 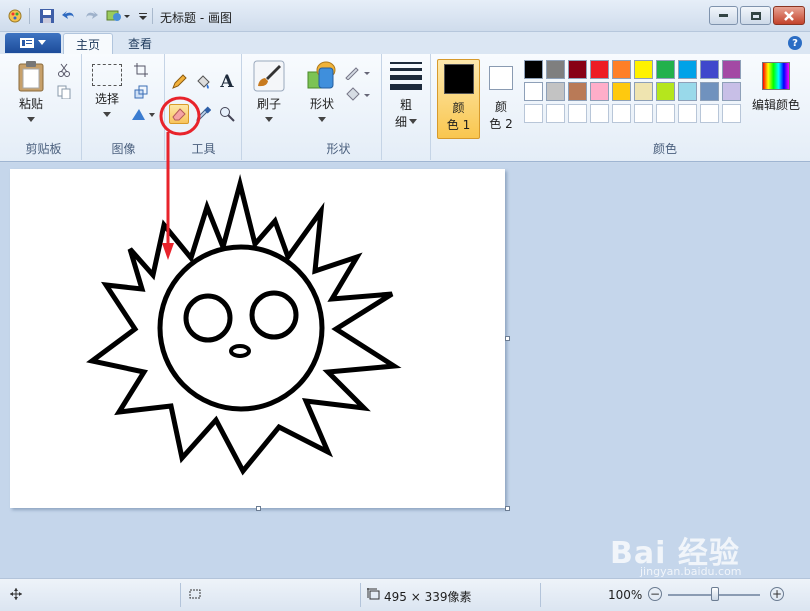 I want to click on redo-icon, so click(x=91, y=16).